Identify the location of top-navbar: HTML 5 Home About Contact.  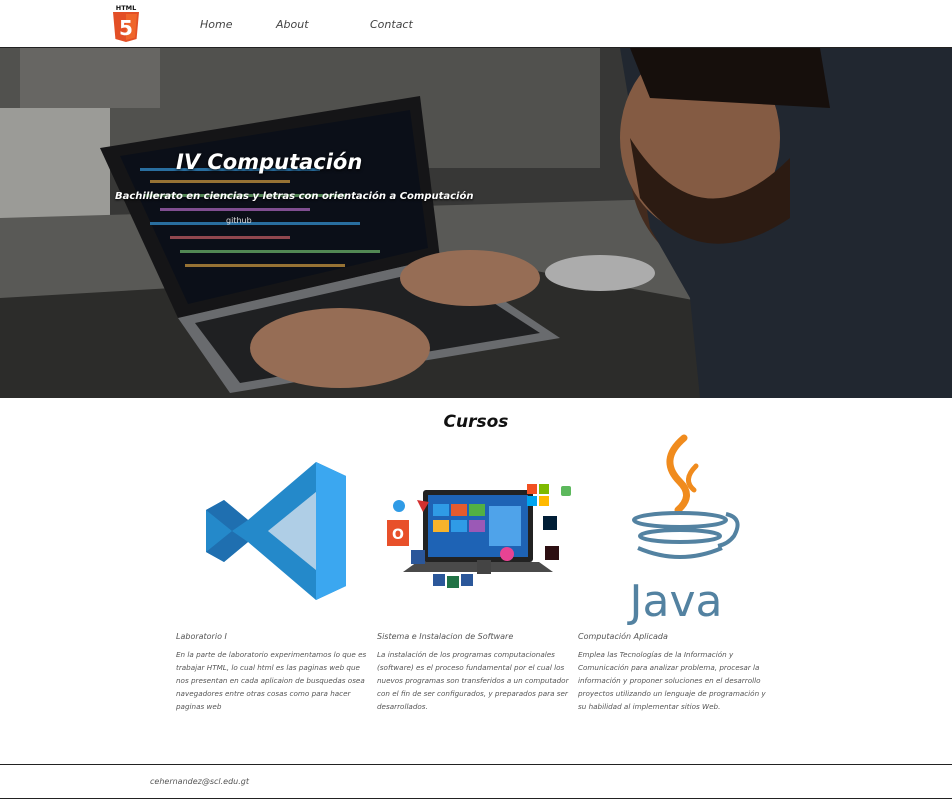
(476, 24).